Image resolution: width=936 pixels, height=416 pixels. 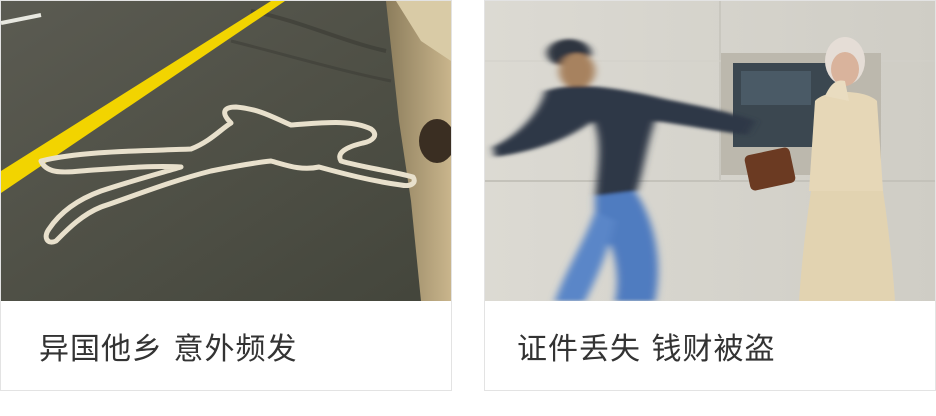 What do you see at coordinates (646, 349) in the screenshot?
I see `card-caption: 证件丢失 钱财被盗` at bounding box center [646, 349].